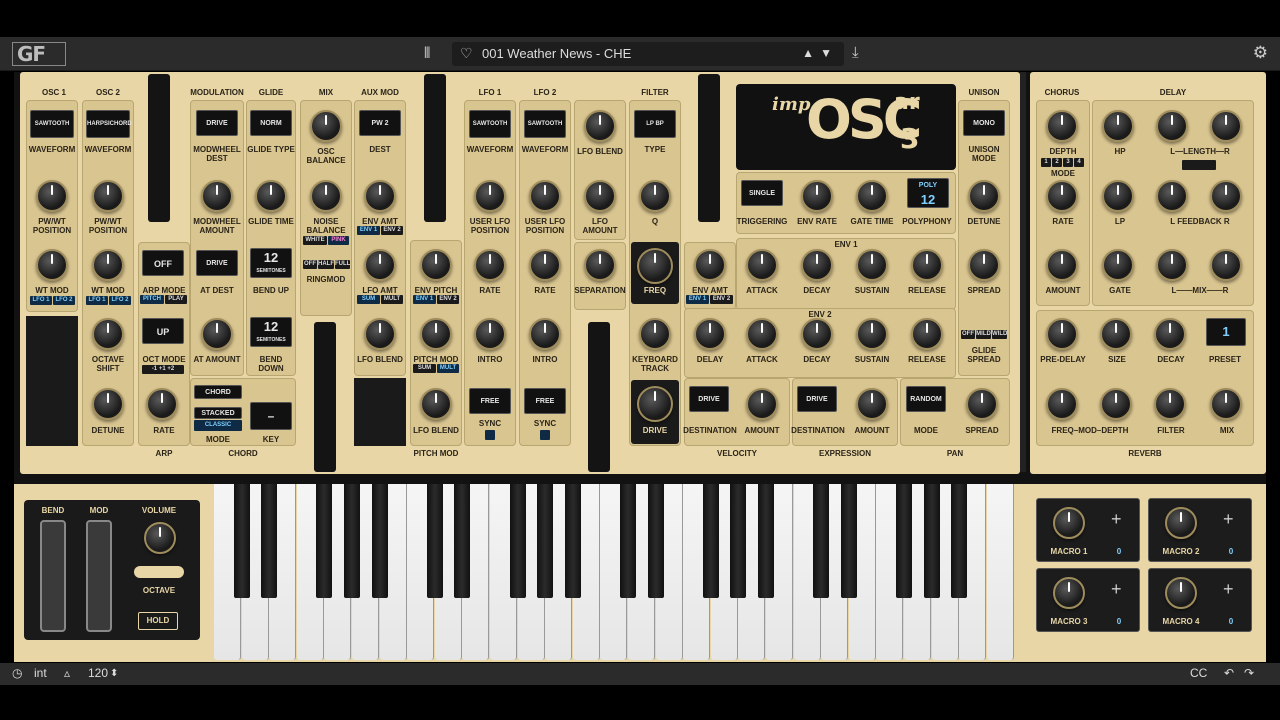  What do you see at coordinates (326, 126) in the screenshot?
I see `osc-balance-knob` at bounding box center [326, 126].